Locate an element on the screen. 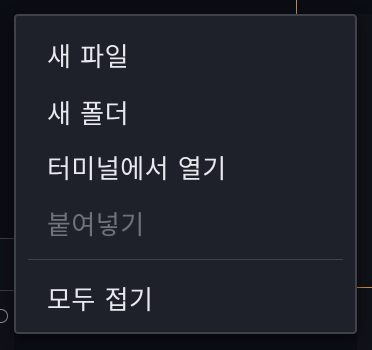 This screenshot has height=350, width=372. sidebar-divider is located at coordinates (7, 290).